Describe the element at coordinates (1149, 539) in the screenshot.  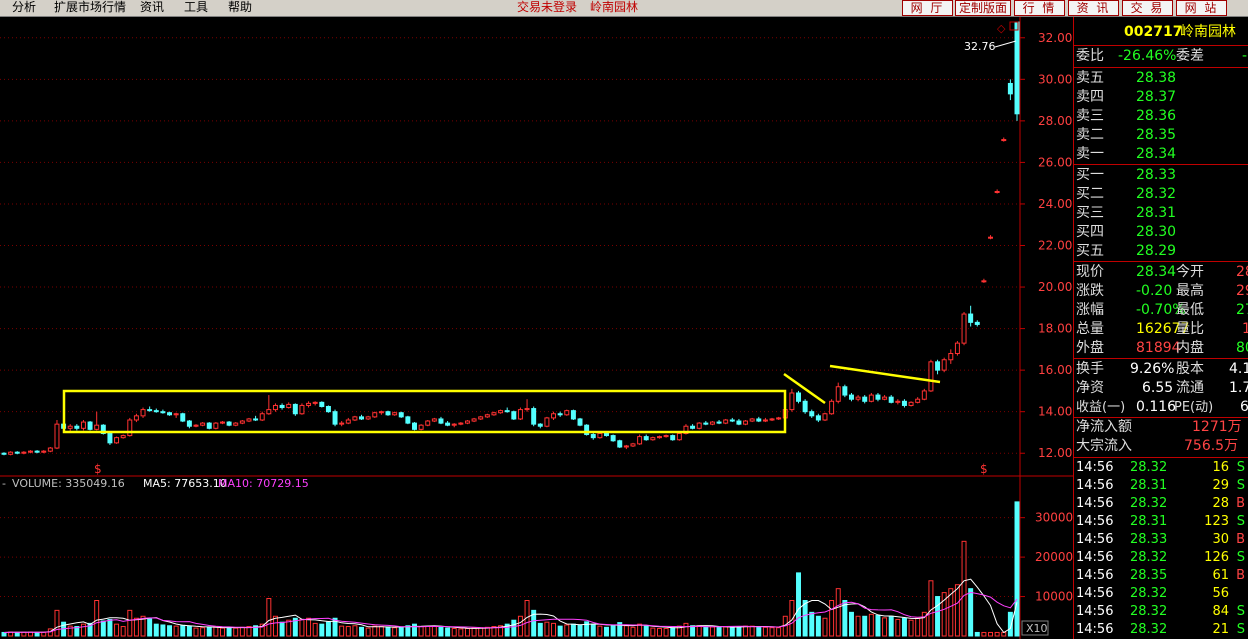
I see `tick-price: 28.33` at that location.